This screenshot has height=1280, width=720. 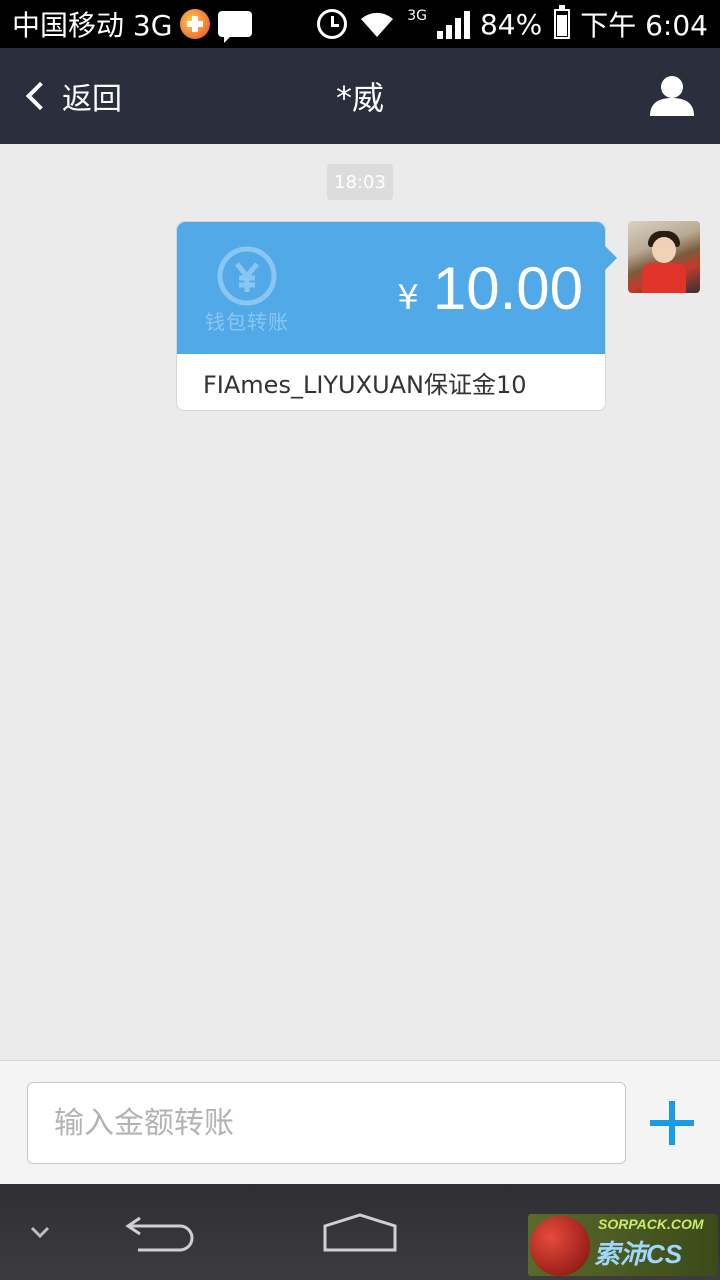 What do you see at coordinates (672, 1123) in the screenshot?
I see `plus-icon` at bounding box center [672, 1123].